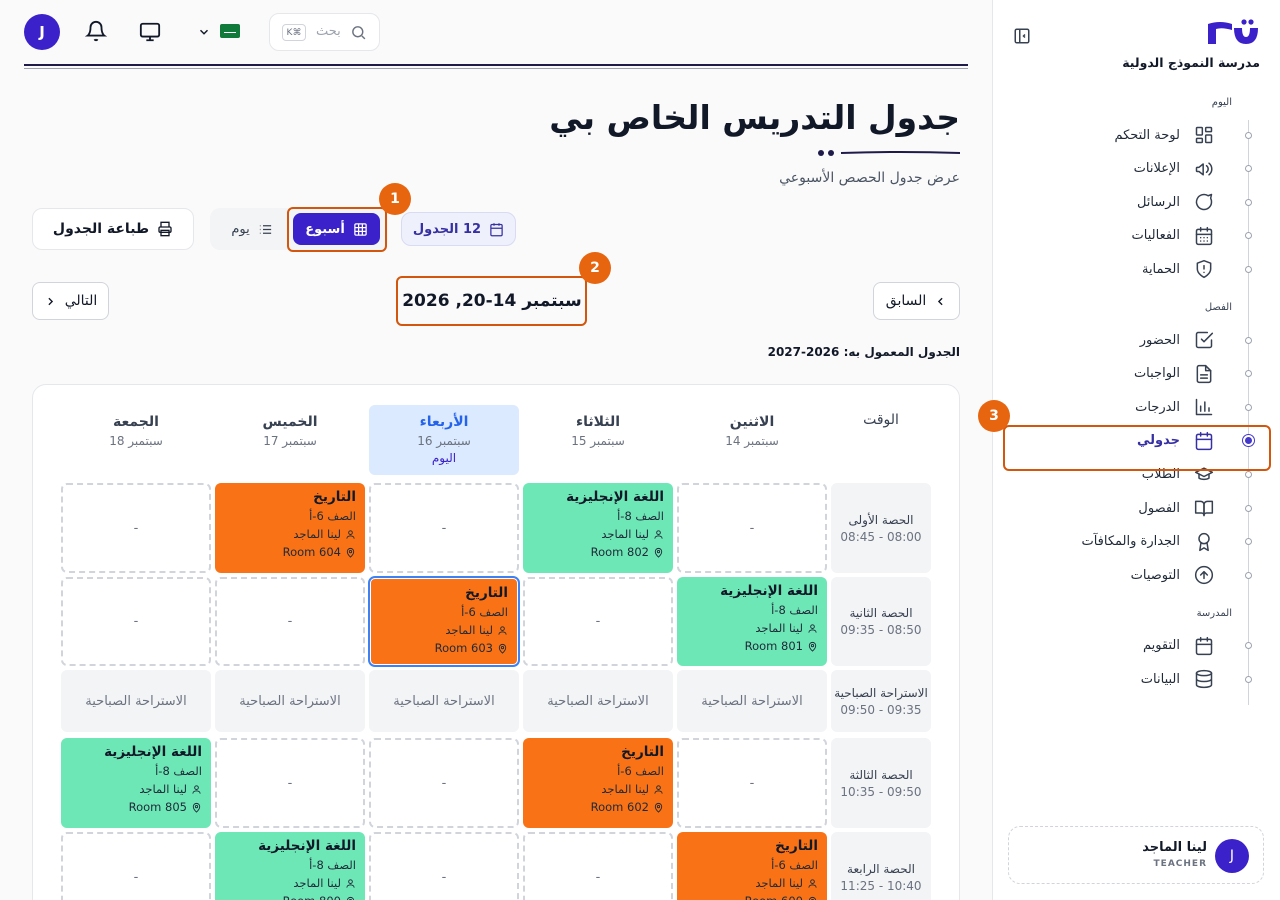 Image resolution: width=1280 pixels, height=900 pixels. I want to click on sidebar-item: الحضور, so click(1137, 340).